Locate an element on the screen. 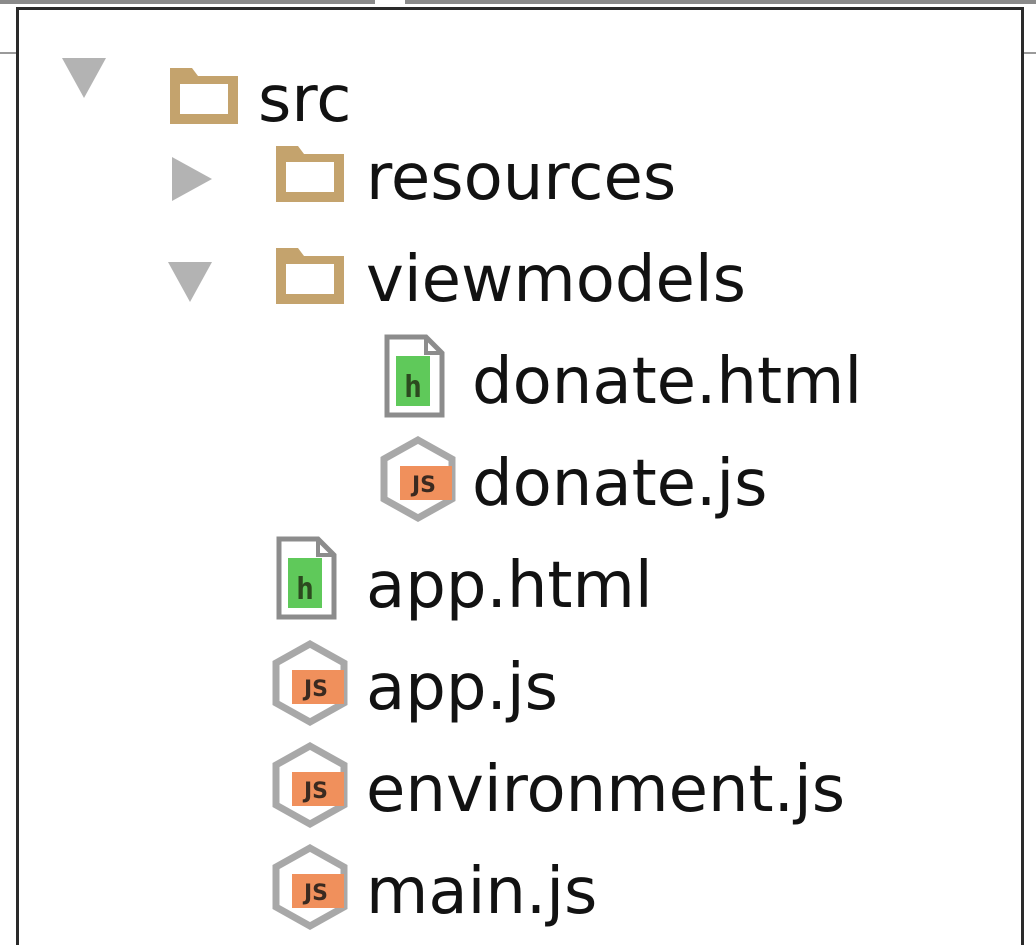 The image size is (1036, 945). tree-item-label: app.html is located at coordinates (509, 586).